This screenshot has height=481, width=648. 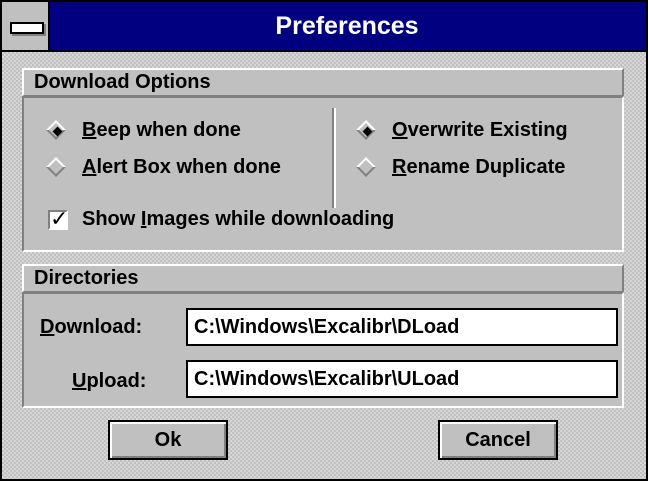 I want to click on download-dir-label: Download:, so click(x=91, y=327).